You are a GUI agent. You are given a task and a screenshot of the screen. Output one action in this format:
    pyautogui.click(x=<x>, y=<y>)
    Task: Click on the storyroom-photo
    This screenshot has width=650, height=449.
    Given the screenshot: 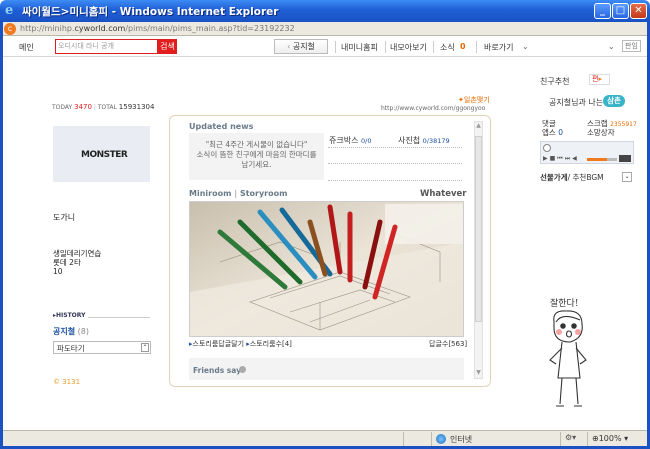 What is the action you would take?
    pyautogui.click(x=326, y=269)
    